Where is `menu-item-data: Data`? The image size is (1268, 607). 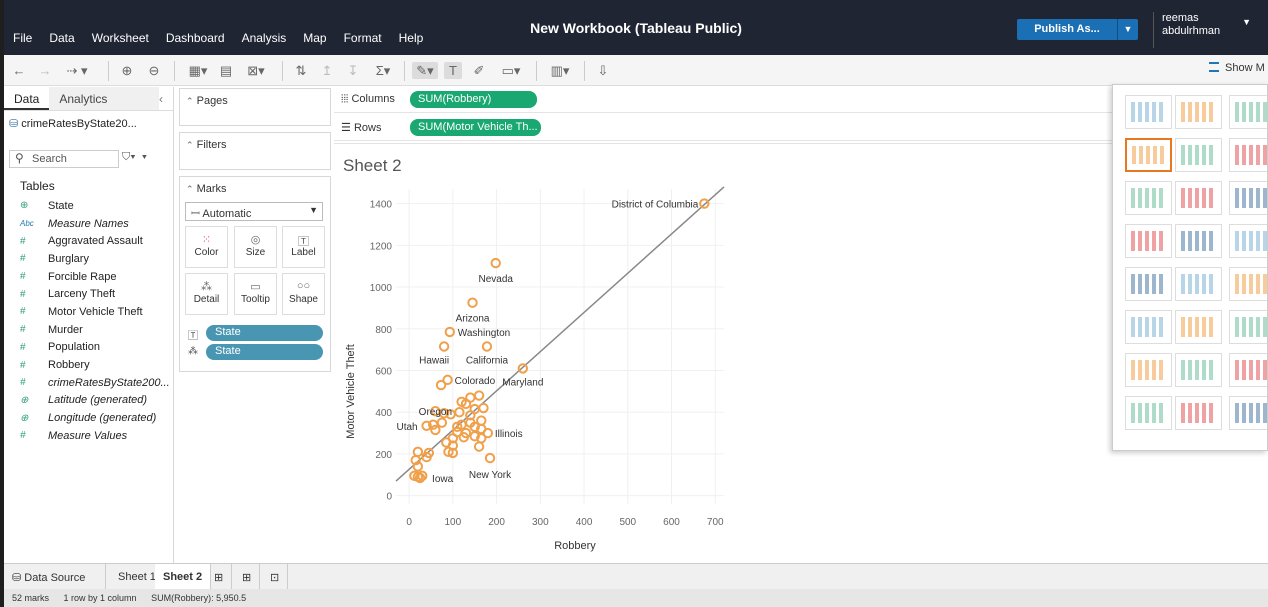 menu-item-data: Data is located at coordinates (61, 38).